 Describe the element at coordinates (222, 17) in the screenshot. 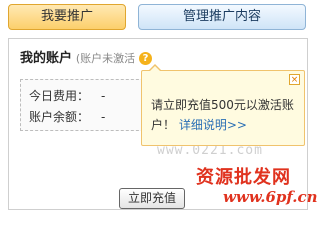

I see `tab-manage-content: 管理推广内容` at that location.